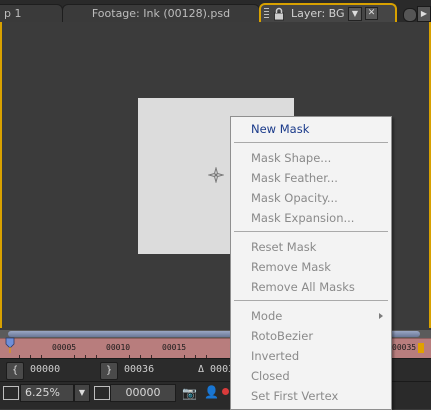  Describe the element at coordinates (381, 316) in the screenshot. I see `submenu-arrow-icon` at that location.